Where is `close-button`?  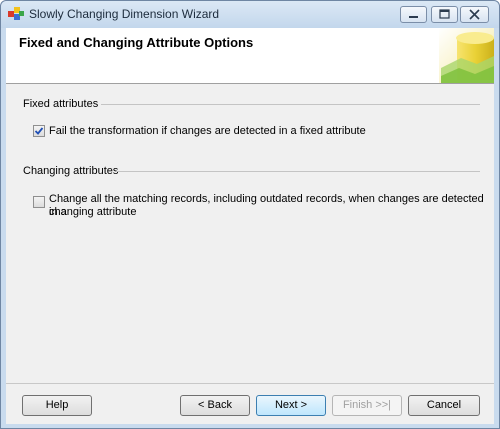 close-button is located at coordinates (474, 14).